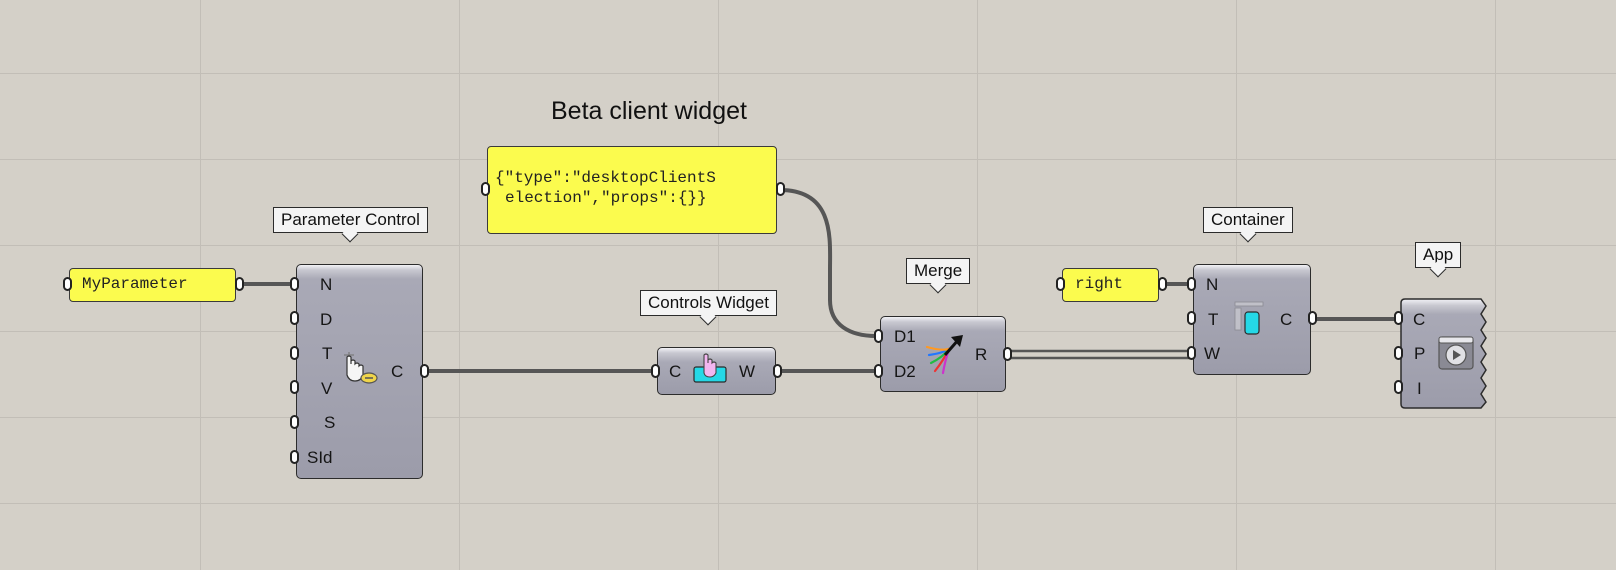 The width and height of the screenshot is (1616, 570). Describe the element at coordinates (350, 220) in the screenshot. I see `parameter-control-tag: Parameter Control` at that location.